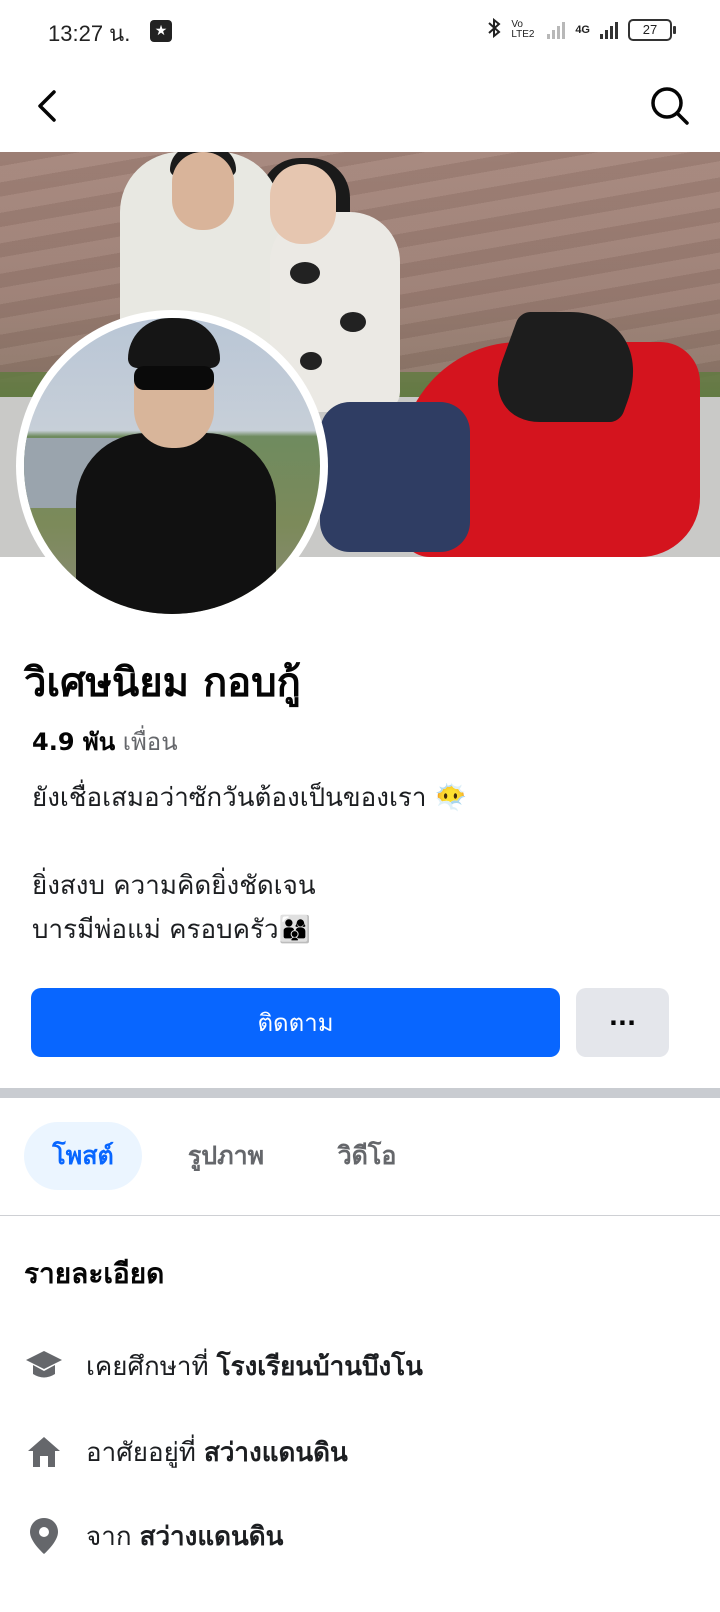 The height and width of the screenshot is (1612, 720). I want to click on detail-current-city: อาศัยอยู่ที่ สว่างแดนดิน, so click(186, 1452).